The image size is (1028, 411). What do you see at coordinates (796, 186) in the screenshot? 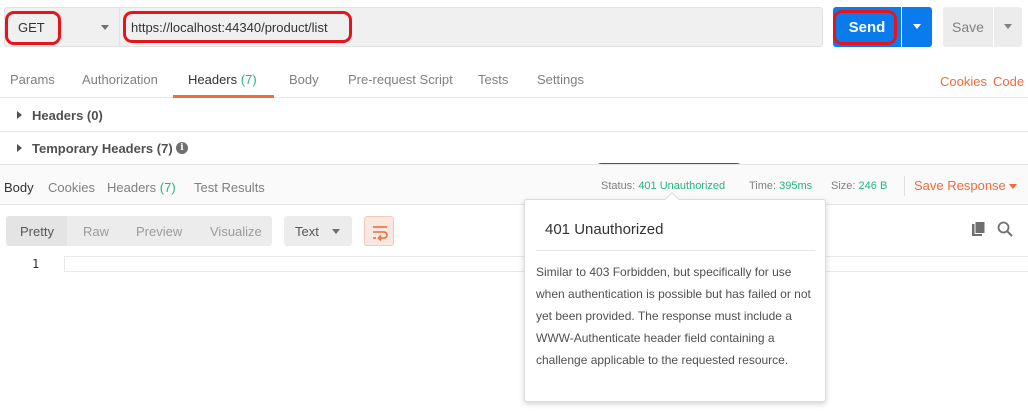
I see `time-value: 395ms` at bounding box center [796, 186].